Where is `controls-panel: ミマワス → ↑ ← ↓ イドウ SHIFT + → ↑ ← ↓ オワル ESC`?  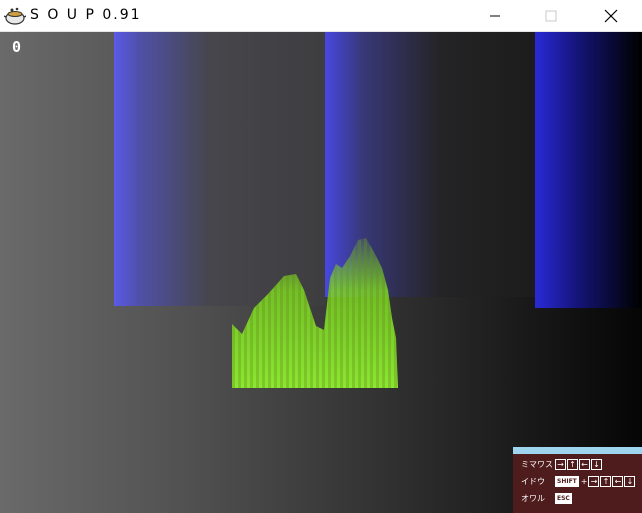 controls-panel: ミマワス → ↑ ← ↓ イドウ SHIFT + → ↑ ← ↓ オワル ESC is located at coordinates (577, 480).